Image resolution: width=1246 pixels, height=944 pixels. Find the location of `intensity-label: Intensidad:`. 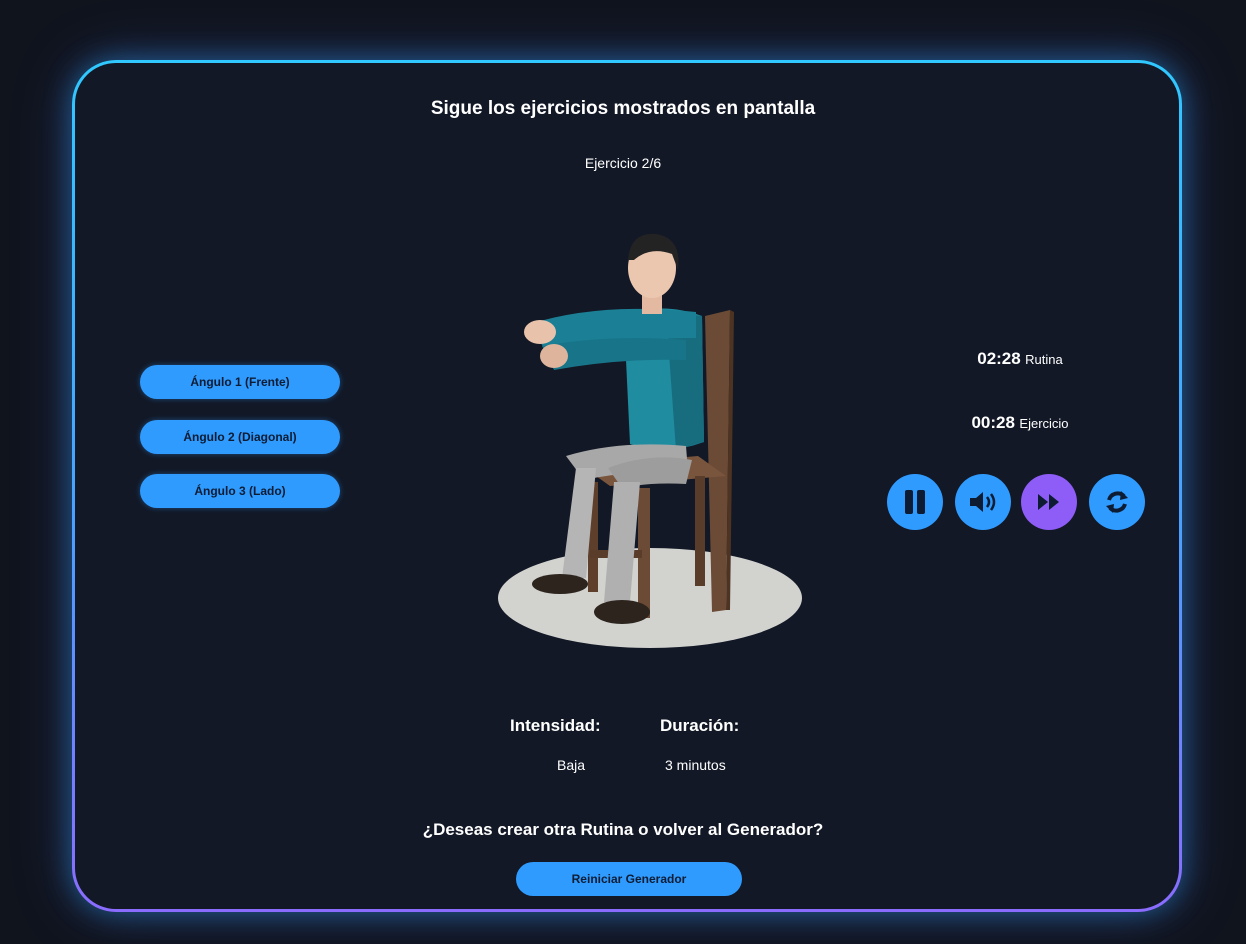

intensity-label: Intensidad: is located at coordinates (555, 725).